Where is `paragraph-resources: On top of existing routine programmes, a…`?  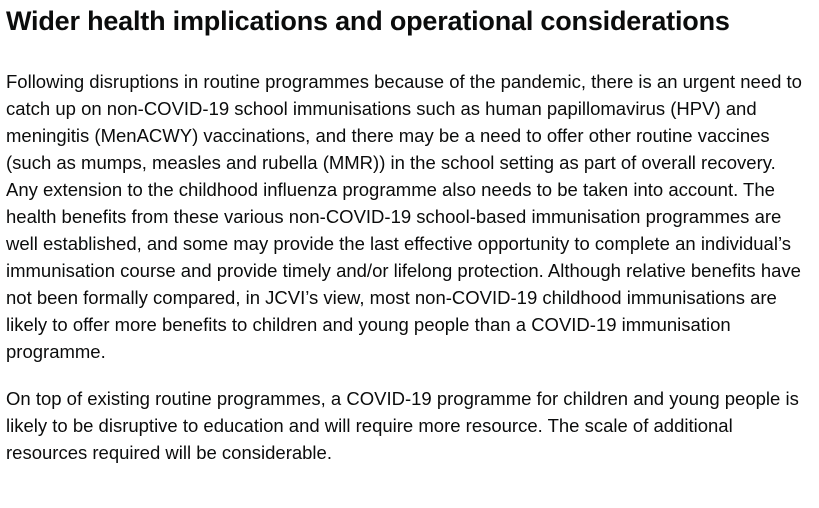 paragraph-resources: On top of existing routine programmes, a… is located at coordinates (402, 425).